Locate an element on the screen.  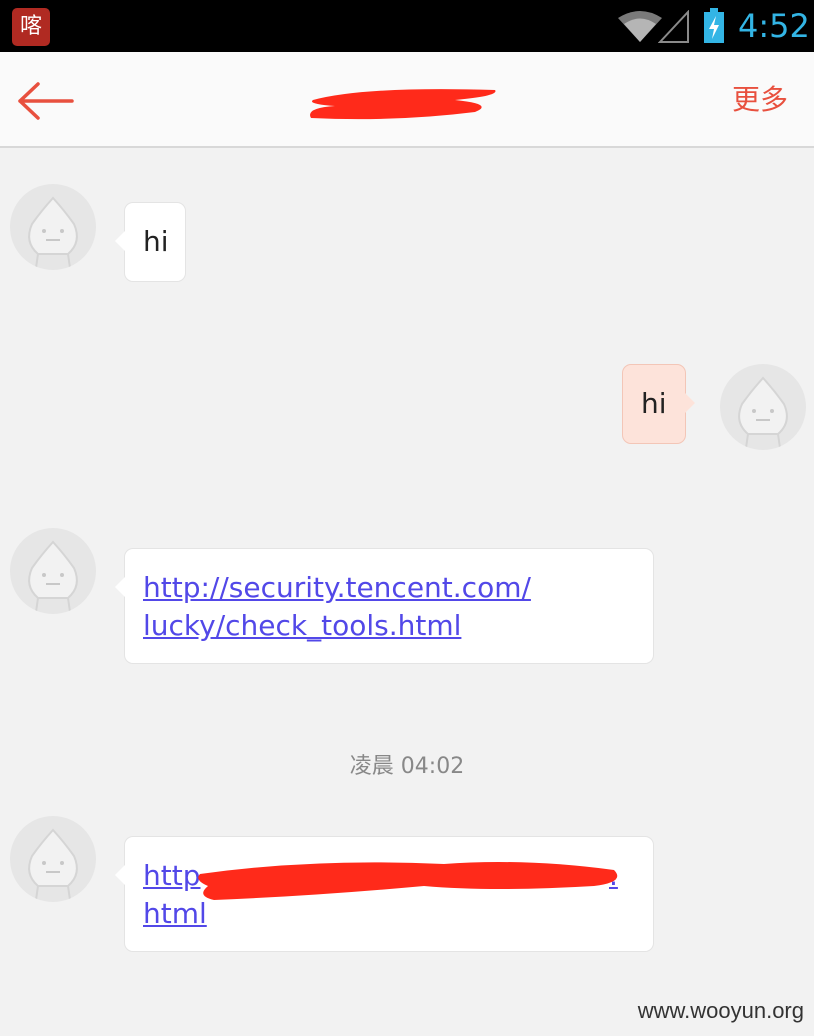
battery-charging-icon is located at coordinates (714, 25).